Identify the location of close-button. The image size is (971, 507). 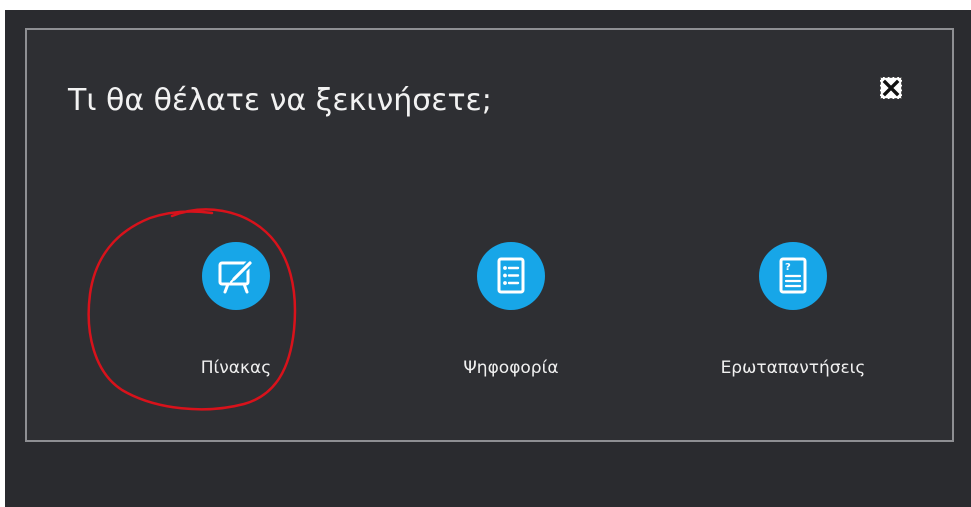
(891, 88).